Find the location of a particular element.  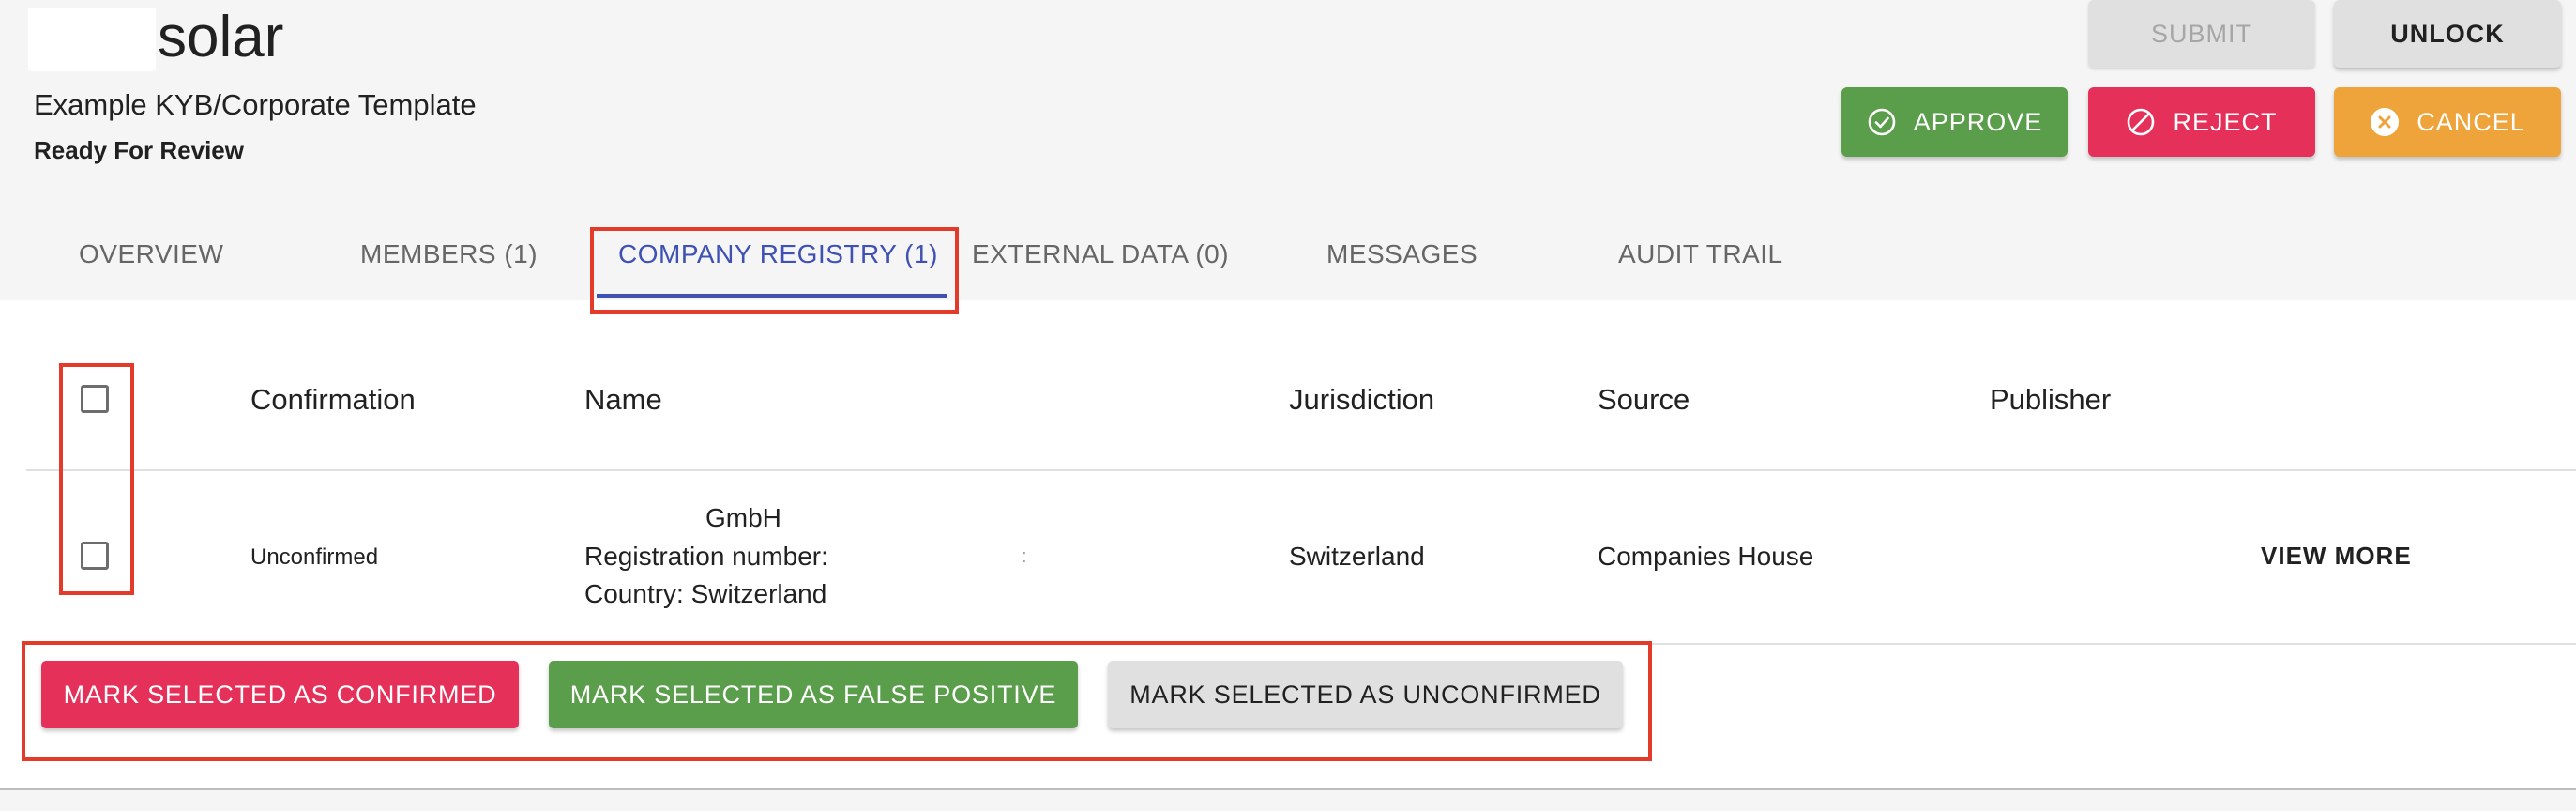

column-header-name: Name is located at coordinates (623, 400).